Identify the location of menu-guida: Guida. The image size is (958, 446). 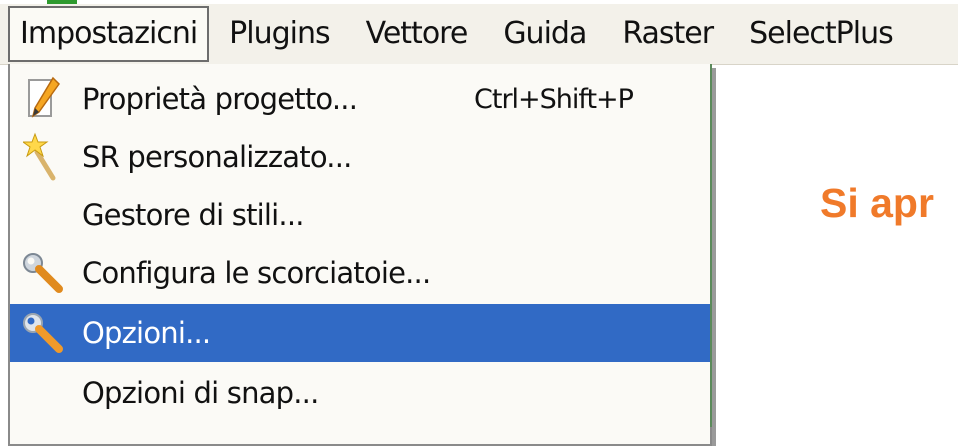
(544, 34).